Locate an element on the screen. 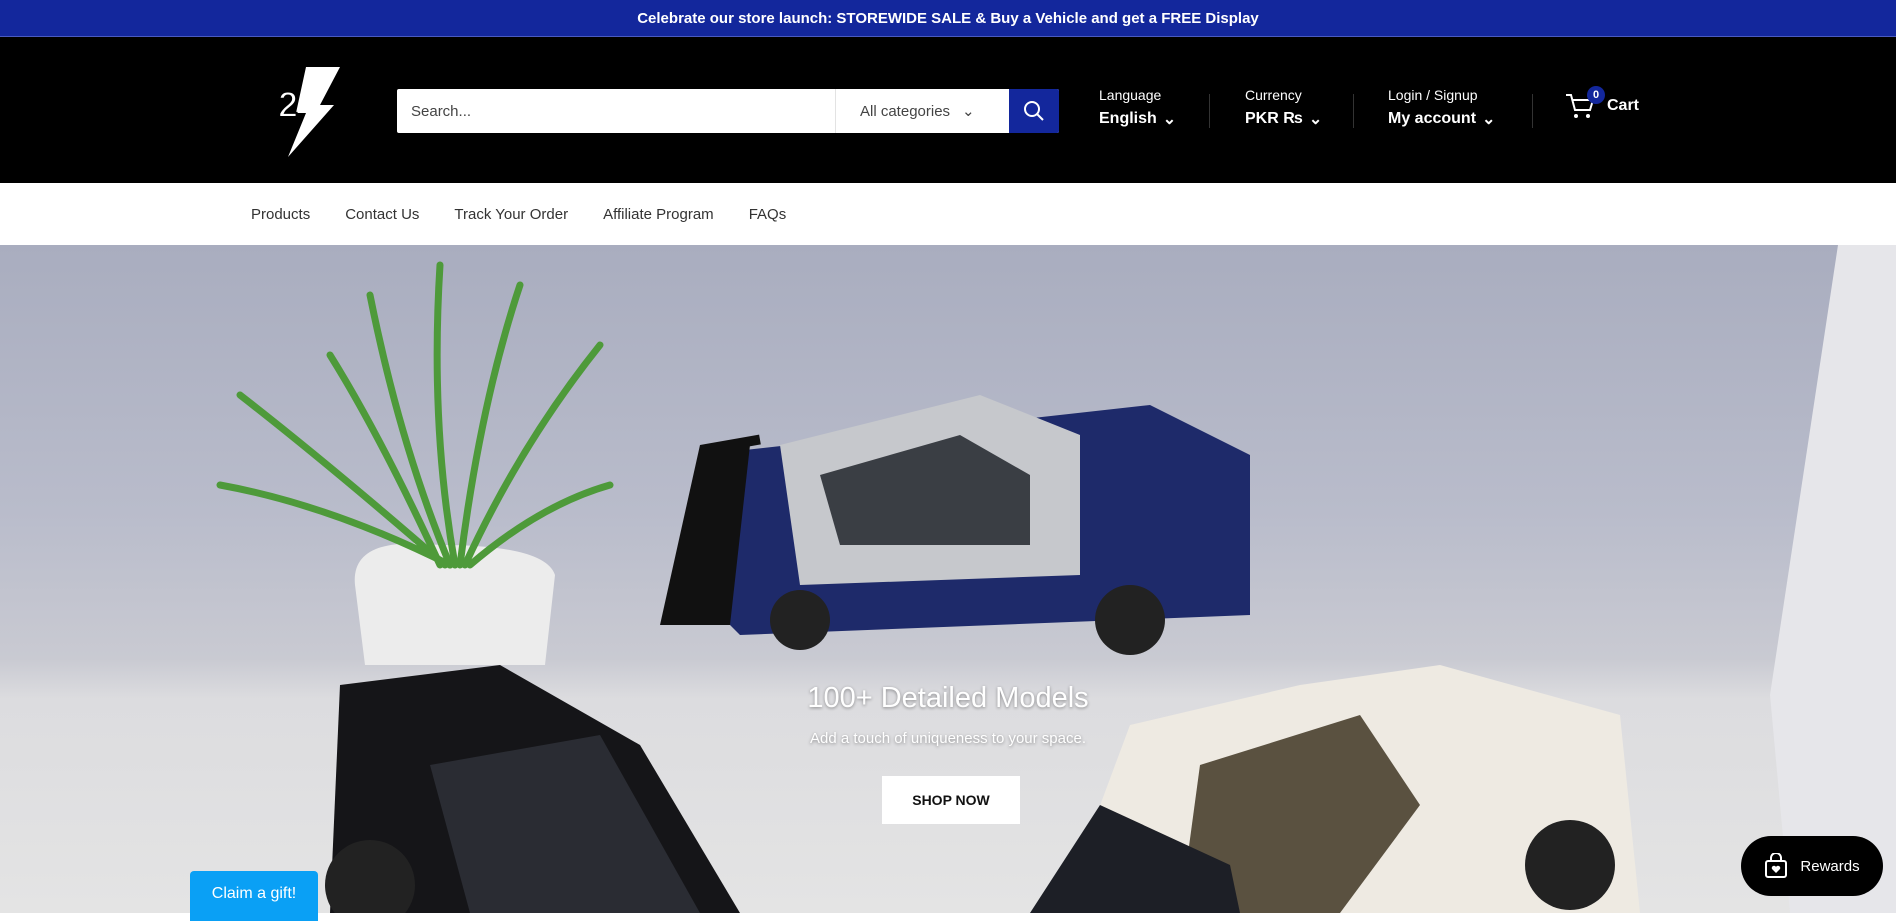  search-bar: All categories ⌄ is located at coordinates (728, 111).